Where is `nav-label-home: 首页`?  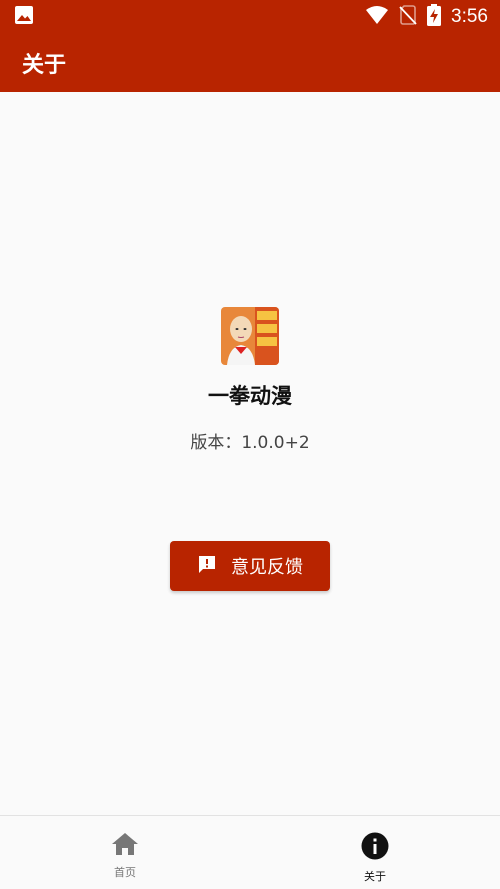
nav-label-home: 首页 is located at coordinates (125, 872).